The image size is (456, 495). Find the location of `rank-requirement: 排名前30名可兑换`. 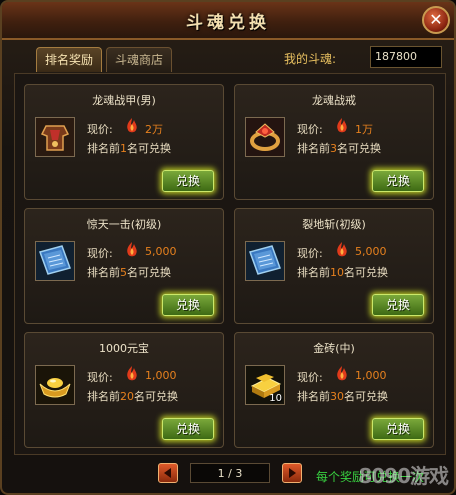

rank-requirement: 排名前30名可兑换 is located at coordinates (342, 396).